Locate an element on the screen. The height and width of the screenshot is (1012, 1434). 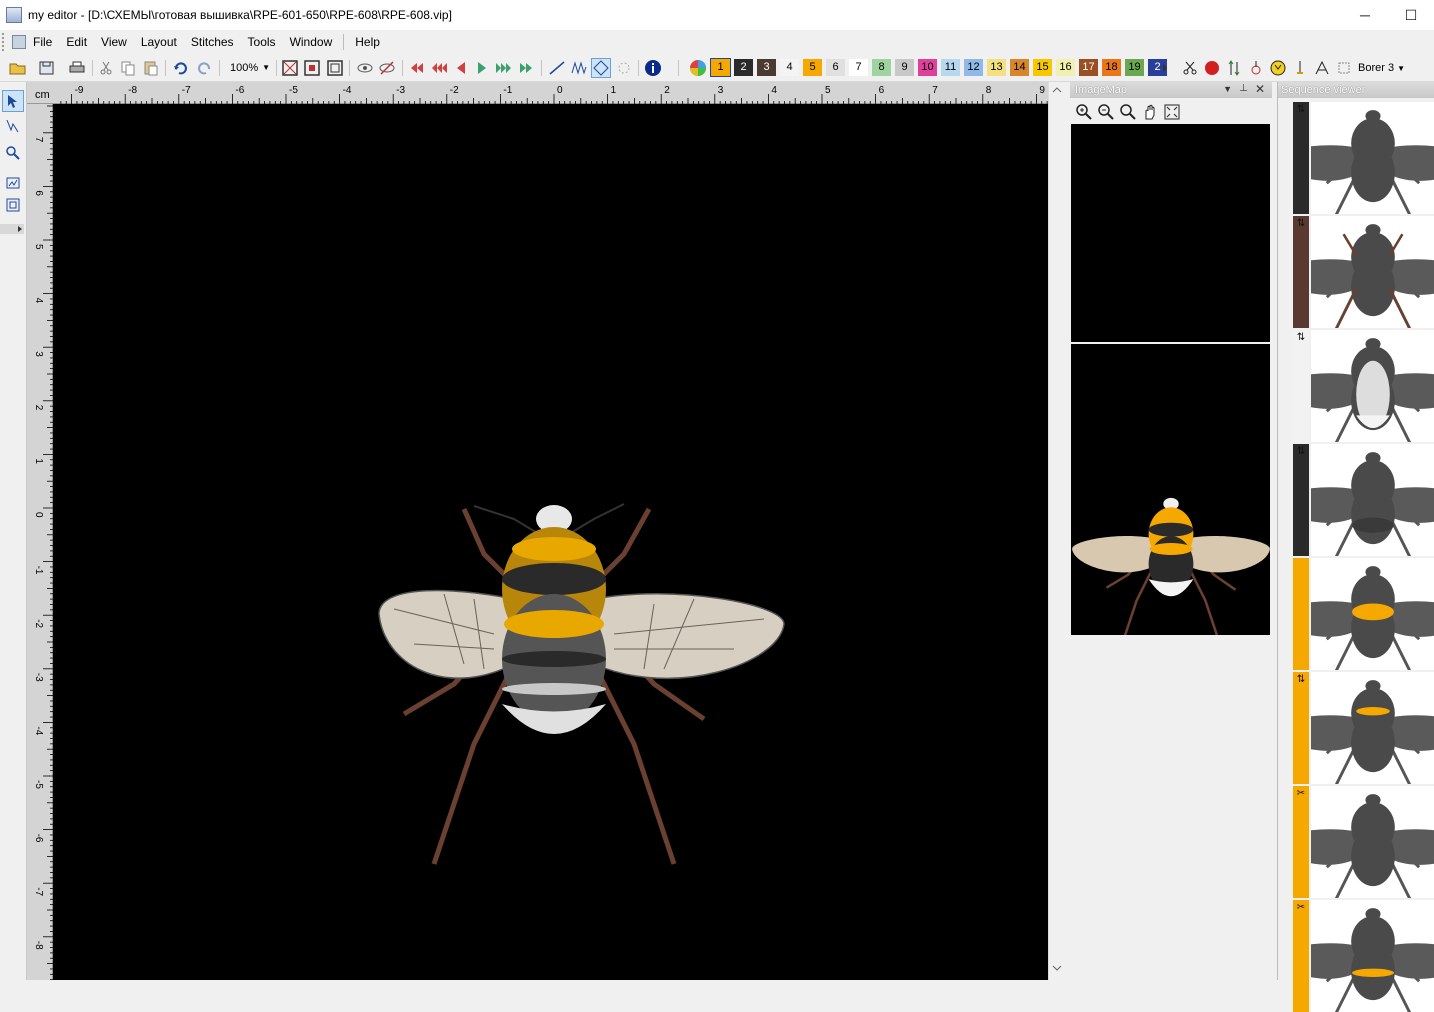
scroll-up-arrow-icon is located at coordinates (1057, 90).